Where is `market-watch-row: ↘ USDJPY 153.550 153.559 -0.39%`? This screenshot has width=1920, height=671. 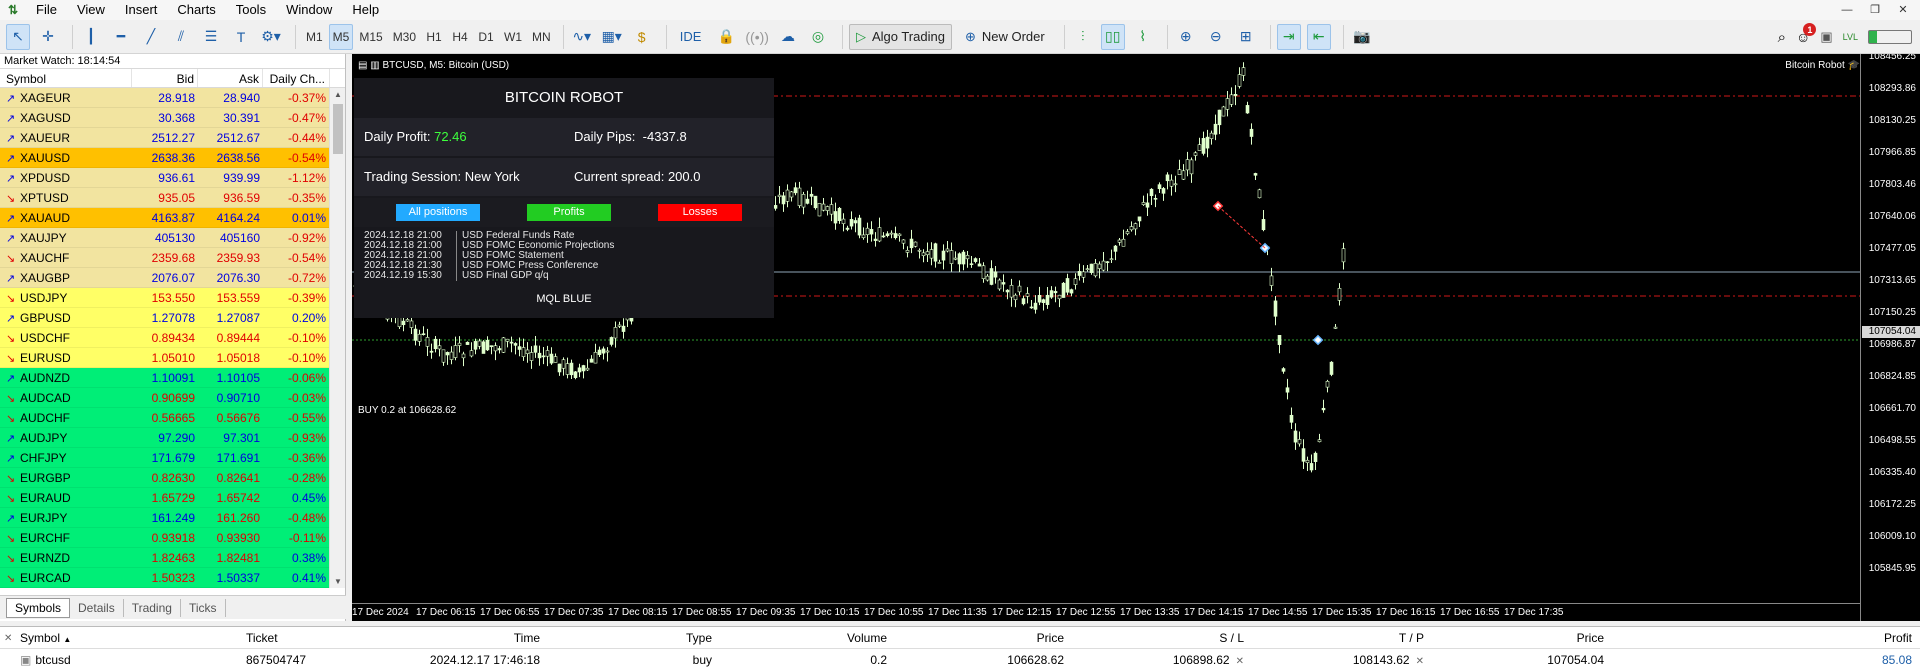 market-watch-row: ↘ USDJPY 153.550 153.559 -0.39% is located at coordinates (165, 298).